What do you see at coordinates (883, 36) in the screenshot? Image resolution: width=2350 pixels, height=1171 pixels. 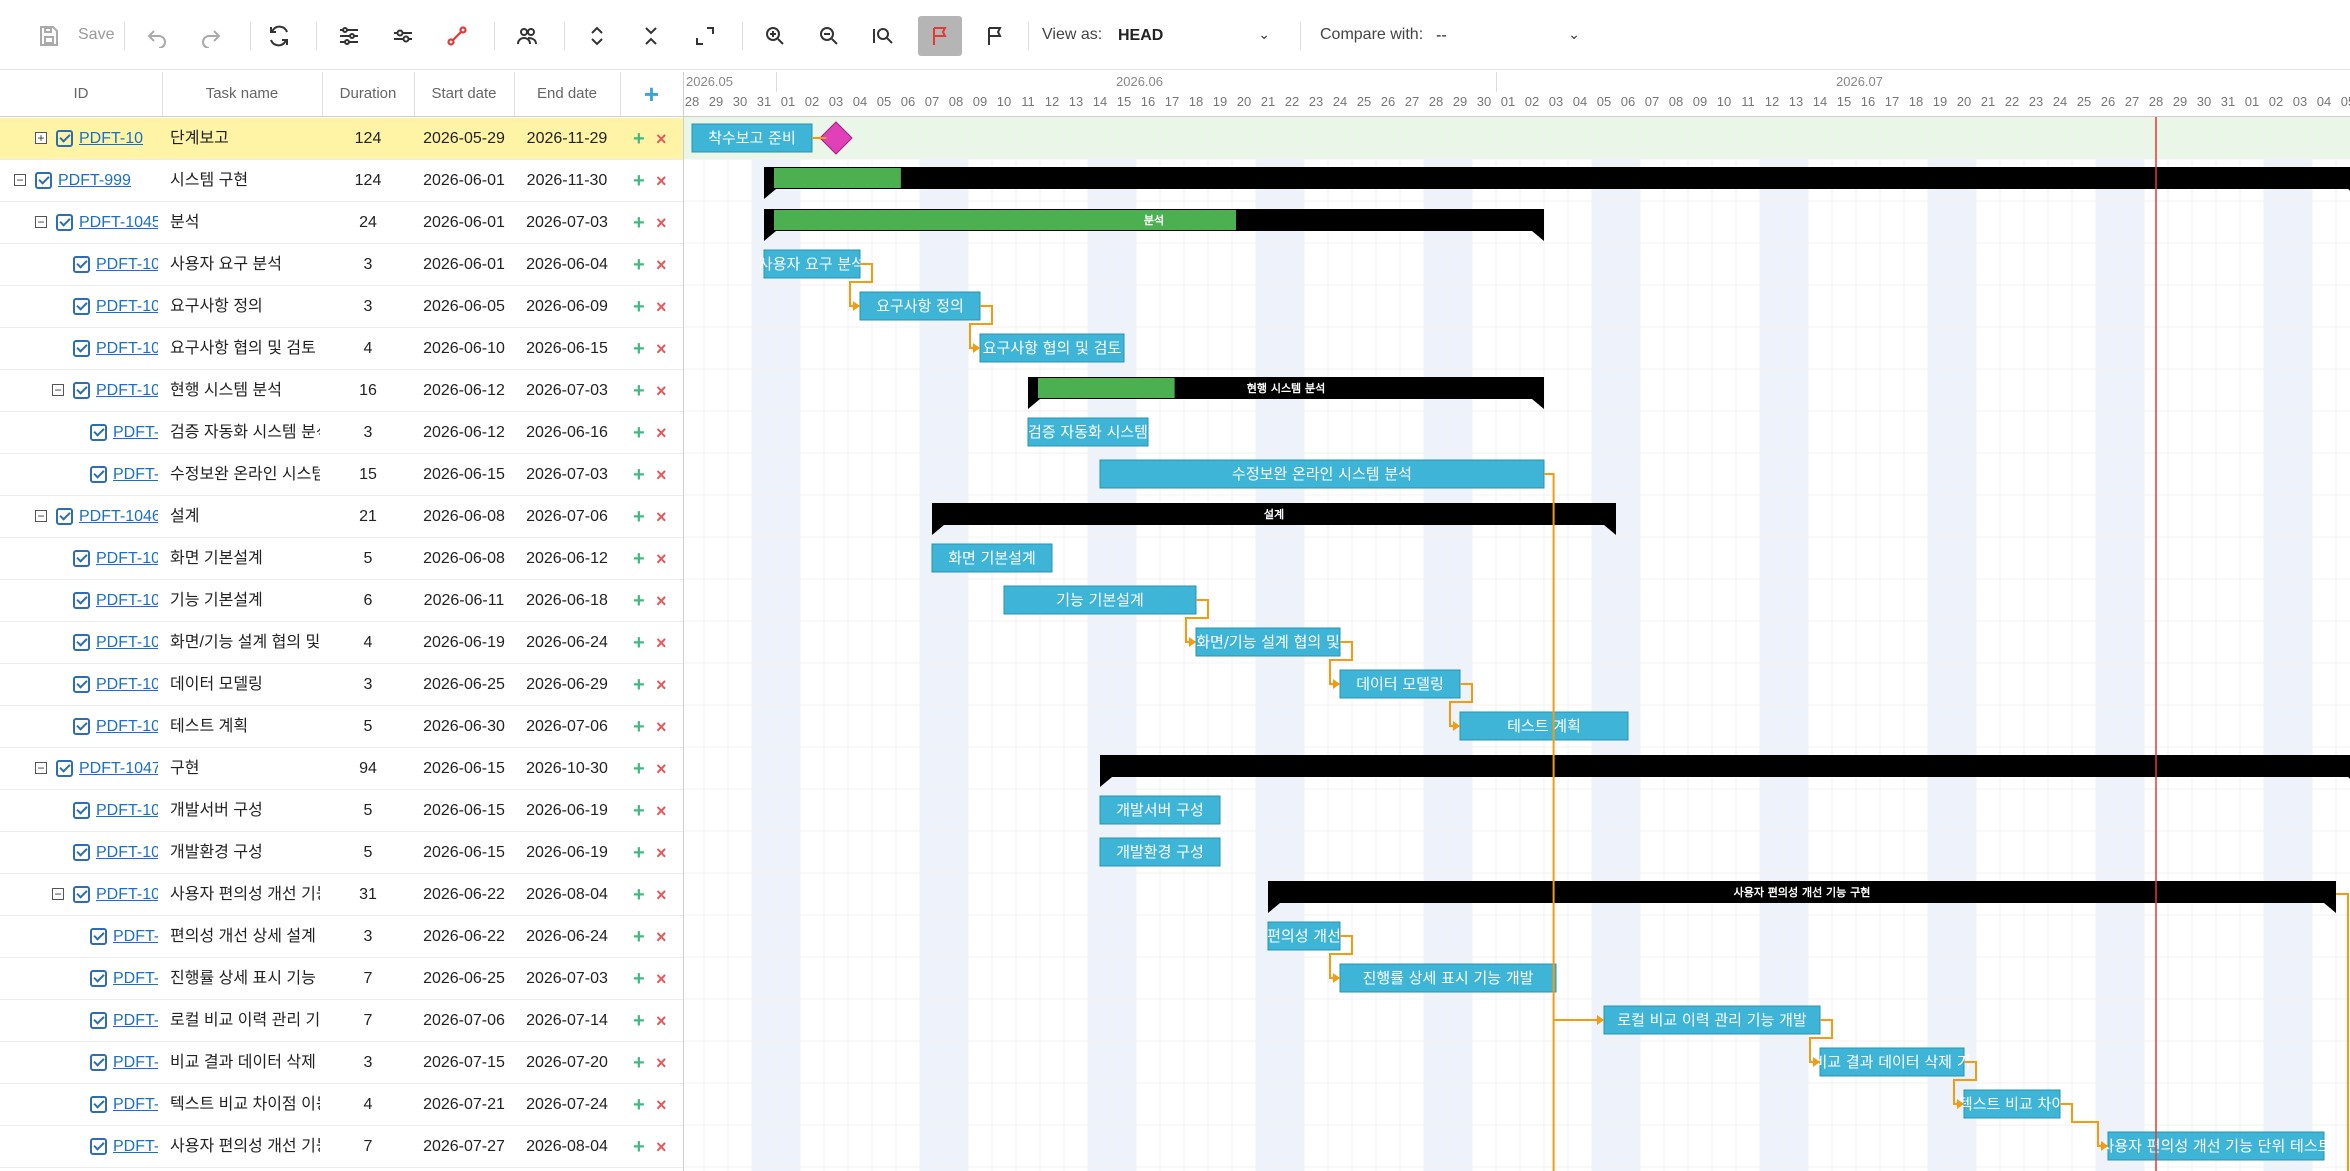 I see `zoom-fit-icon` at bounding box center [883, 36].